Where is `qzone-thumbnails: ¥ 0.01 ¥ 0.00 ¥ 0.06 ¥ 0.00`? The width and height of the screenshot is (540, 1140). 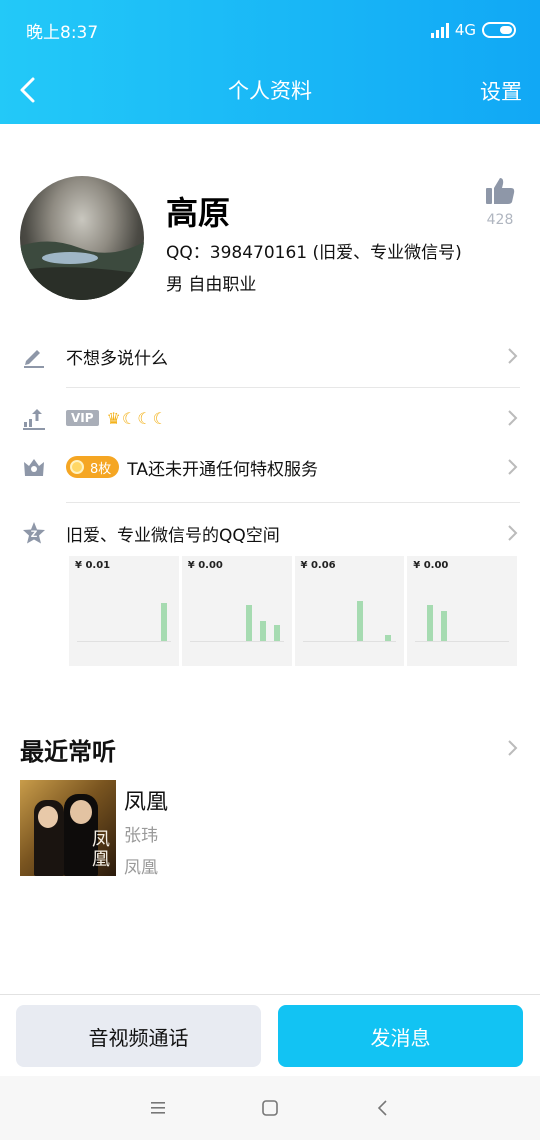 qzone-thumbnails: ¥ 0.01 ¥ 0.00 ¥ 0.06 ¥ 0.00 is located at coordinates (293, 611).